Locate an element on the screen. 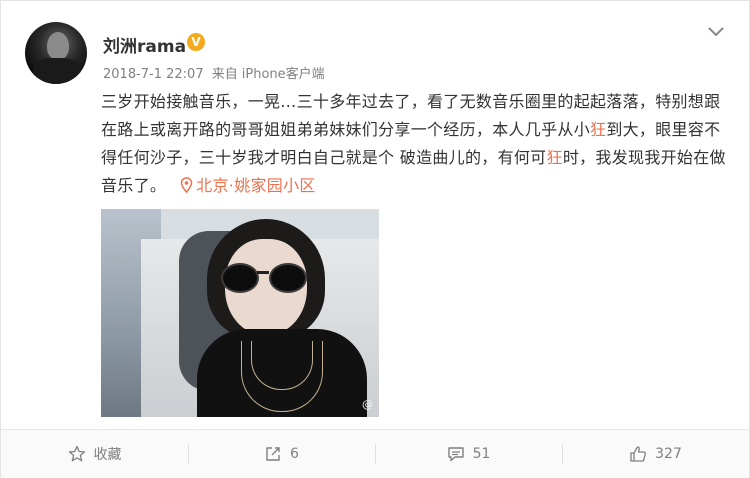 The image size is (750, 478). image-watermark: @ is located at coordinates (367, 404).